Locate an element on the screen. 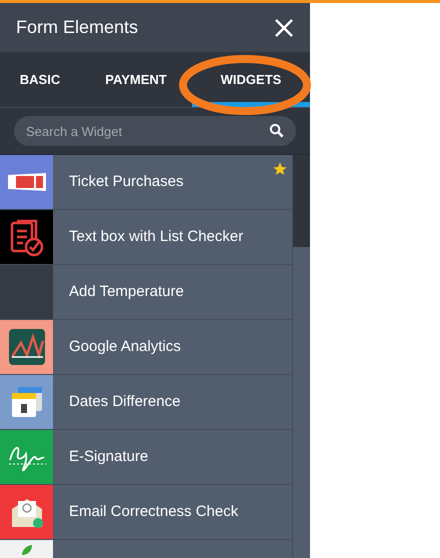  search-field: Search a Widget is located at coordinates (155, 131).